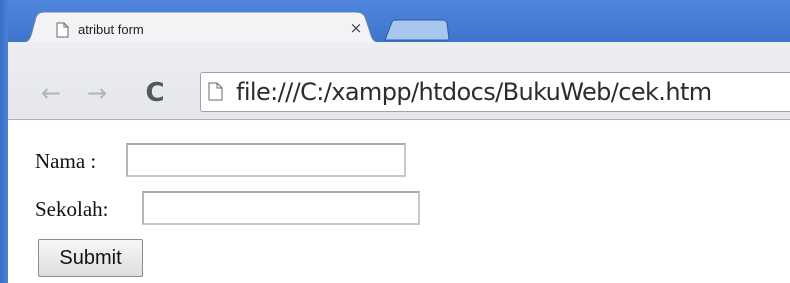  Describe the element at coordinates (266, 160) in the screenshot. I see `nama-input` at that location.